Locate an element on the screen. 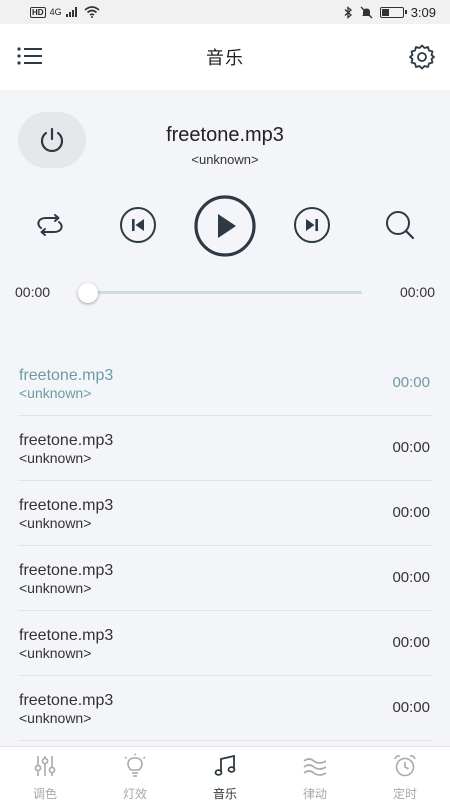  playlist-menu-icon is located at coordinates (30, 56).